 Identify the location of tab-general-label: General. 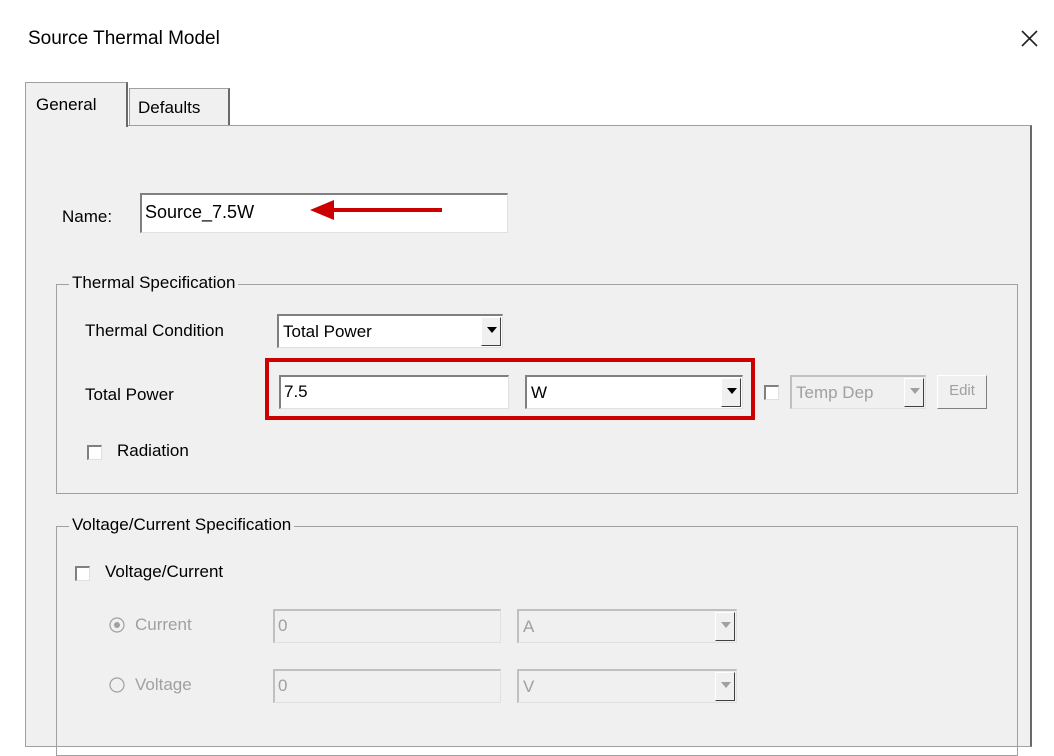
(66, 104).